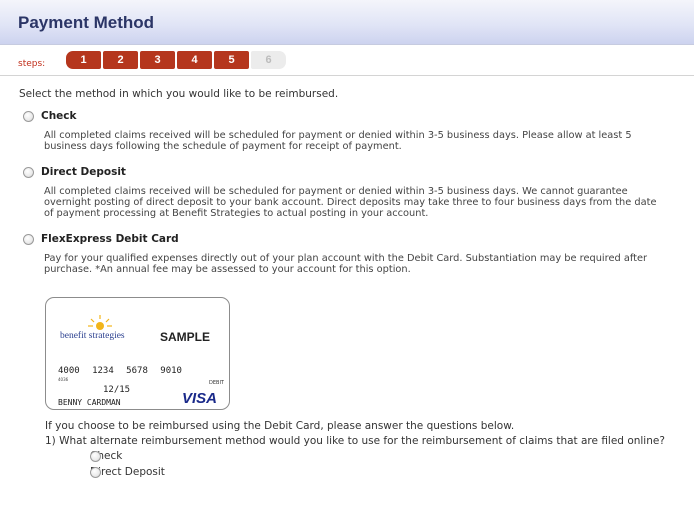 The image size is (694, 522). Describe the element at coordinates (83, 60) in the screenshot. I see `step-1: 1` at that location.